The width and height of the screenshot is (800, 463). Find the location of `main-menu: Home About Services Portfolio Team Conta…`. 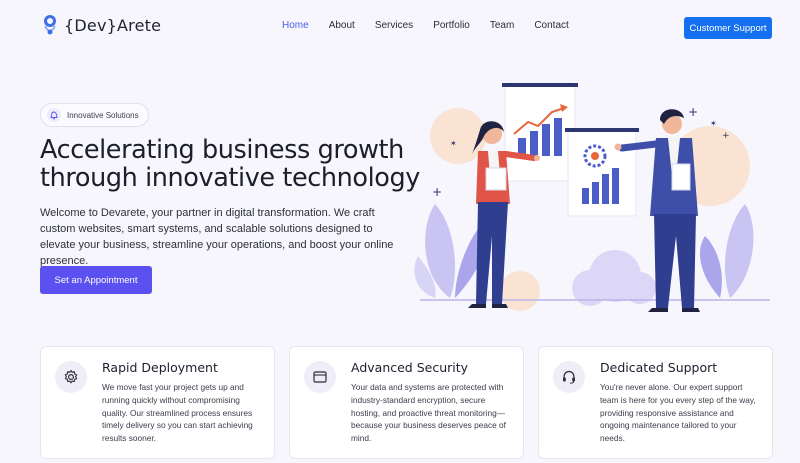

main-menu: Home About Services Portfolio Team Conta… is located at coordinates (435, 25).